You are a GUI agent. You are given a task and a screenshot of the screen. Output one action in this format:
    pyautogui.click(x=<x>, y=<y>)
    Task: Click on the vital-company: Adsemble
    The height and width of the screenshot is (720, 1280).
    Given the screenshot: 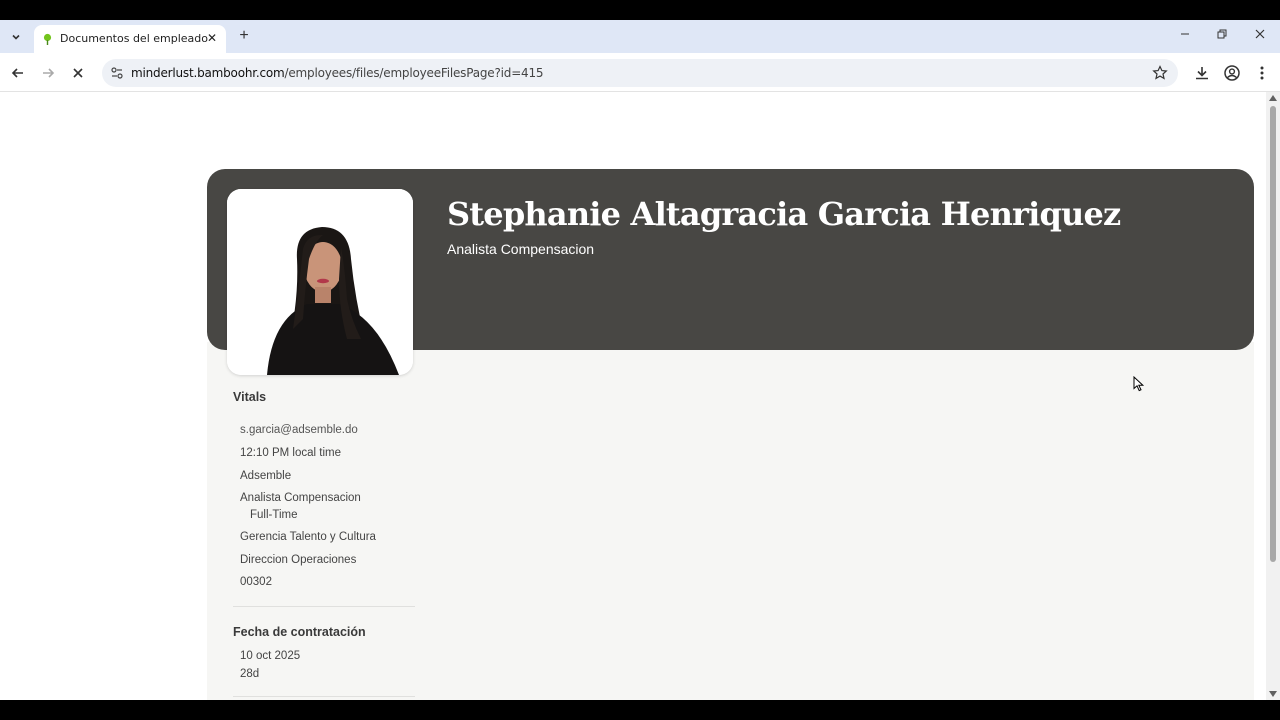 What is the action you would take?
    pyautogui.click(x=266, y=476)
    